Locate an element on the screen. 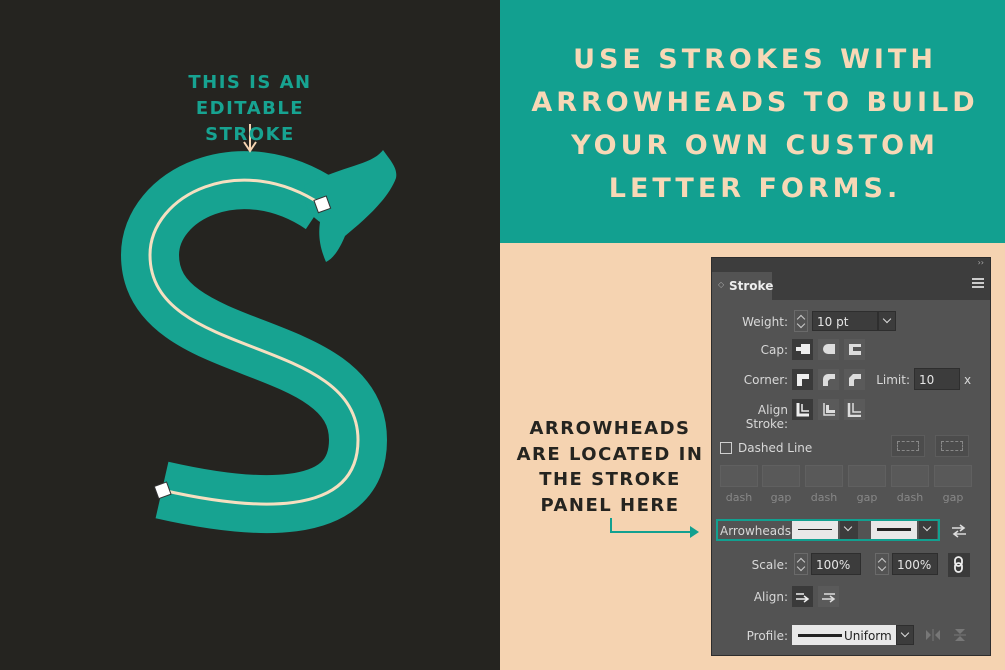 This screenshot has width=1005, height=670. start-arrowhead-dropdown is located at coordinates (849, 530).